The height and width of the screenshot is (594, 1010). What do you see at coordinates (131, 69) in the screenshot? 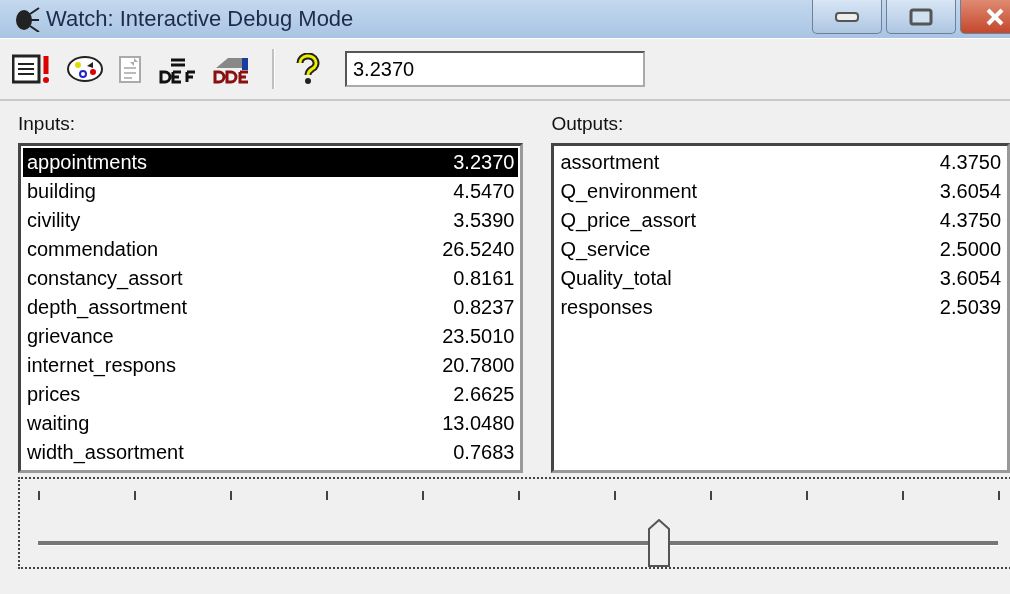
I see `clipboard-icon` at bounding box center [131, 69].